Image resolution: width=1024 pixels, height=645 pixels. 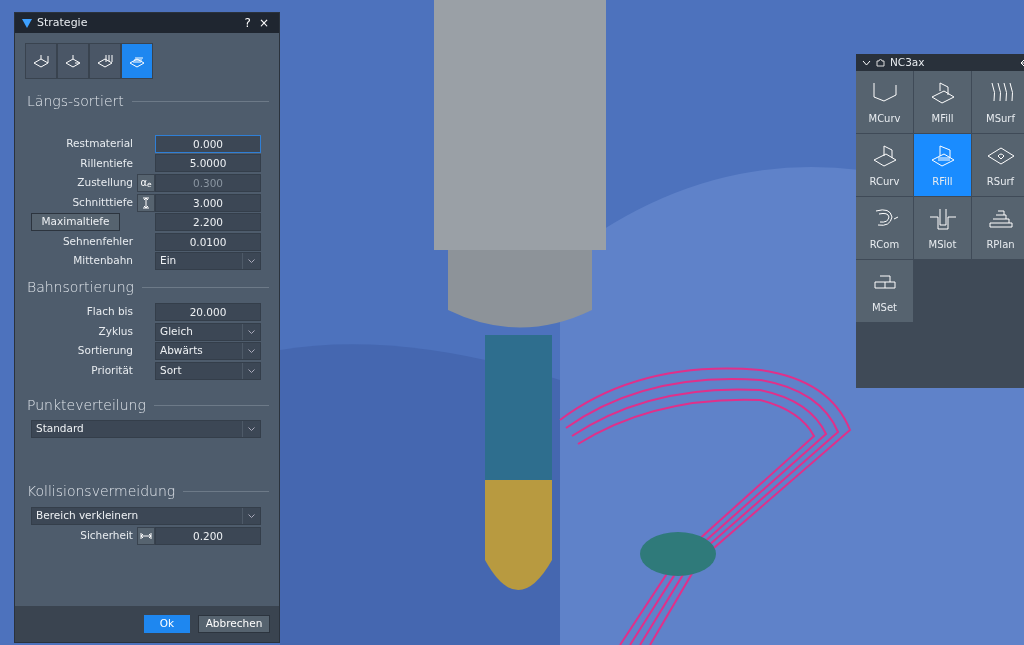 What do you see at coordinates (101, 492) in the screenshot?
I see `section-title: Kollisionsvermeidung` at bounding box center [101, 492].